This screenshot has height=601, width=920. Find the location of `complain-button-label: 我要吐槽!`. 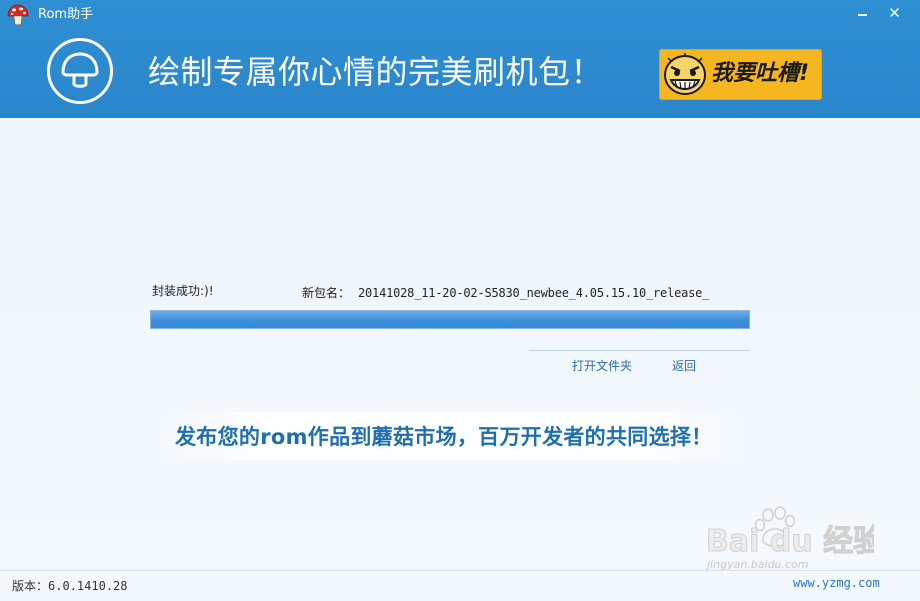

complain-button-label: 我要吐槽! is located at coordinates (760, 73).